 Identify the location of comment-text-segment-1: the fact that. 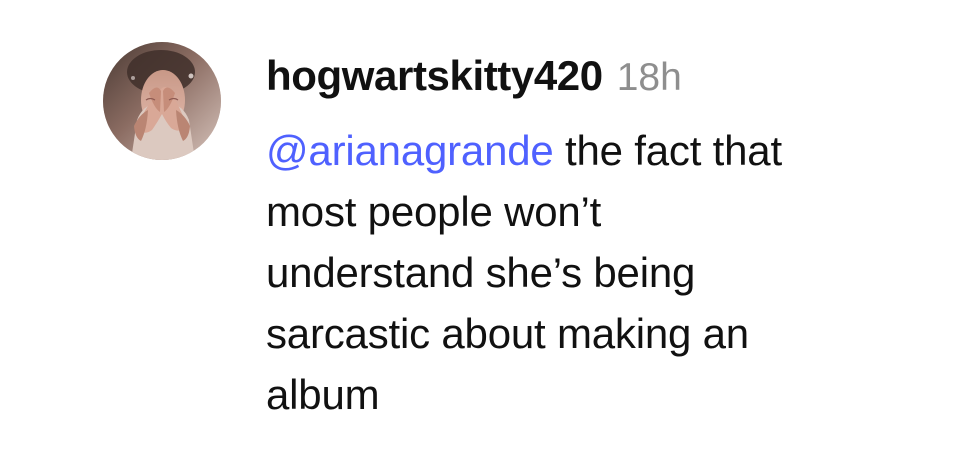
(667, 150).